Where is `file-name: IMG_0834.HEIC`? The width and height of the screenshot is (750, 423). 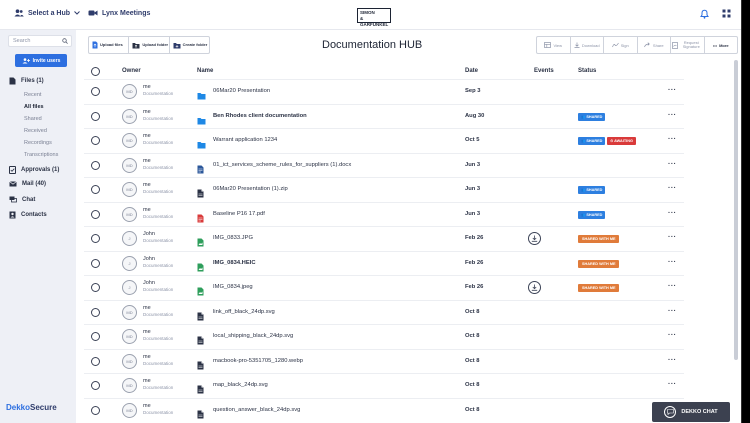 file-name: IMG_0834.HEIC is located at coordinates (234, 263).